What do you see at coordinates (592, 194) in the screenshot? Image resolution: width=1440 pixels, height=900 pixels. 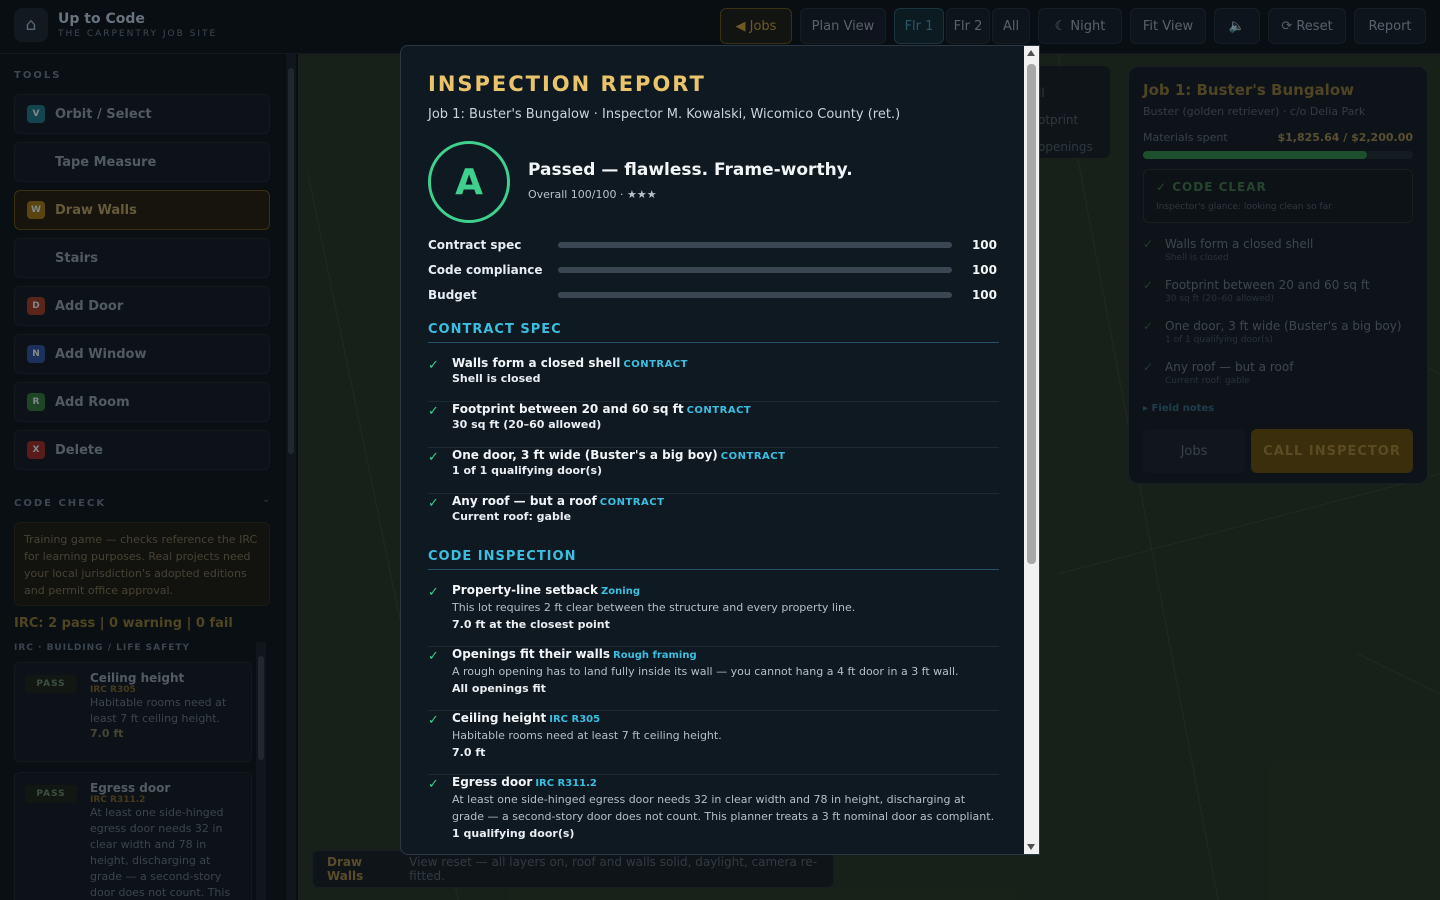 I see `overall-score: Overall 100/100 · ★★★` at bounding box center [592, 194].